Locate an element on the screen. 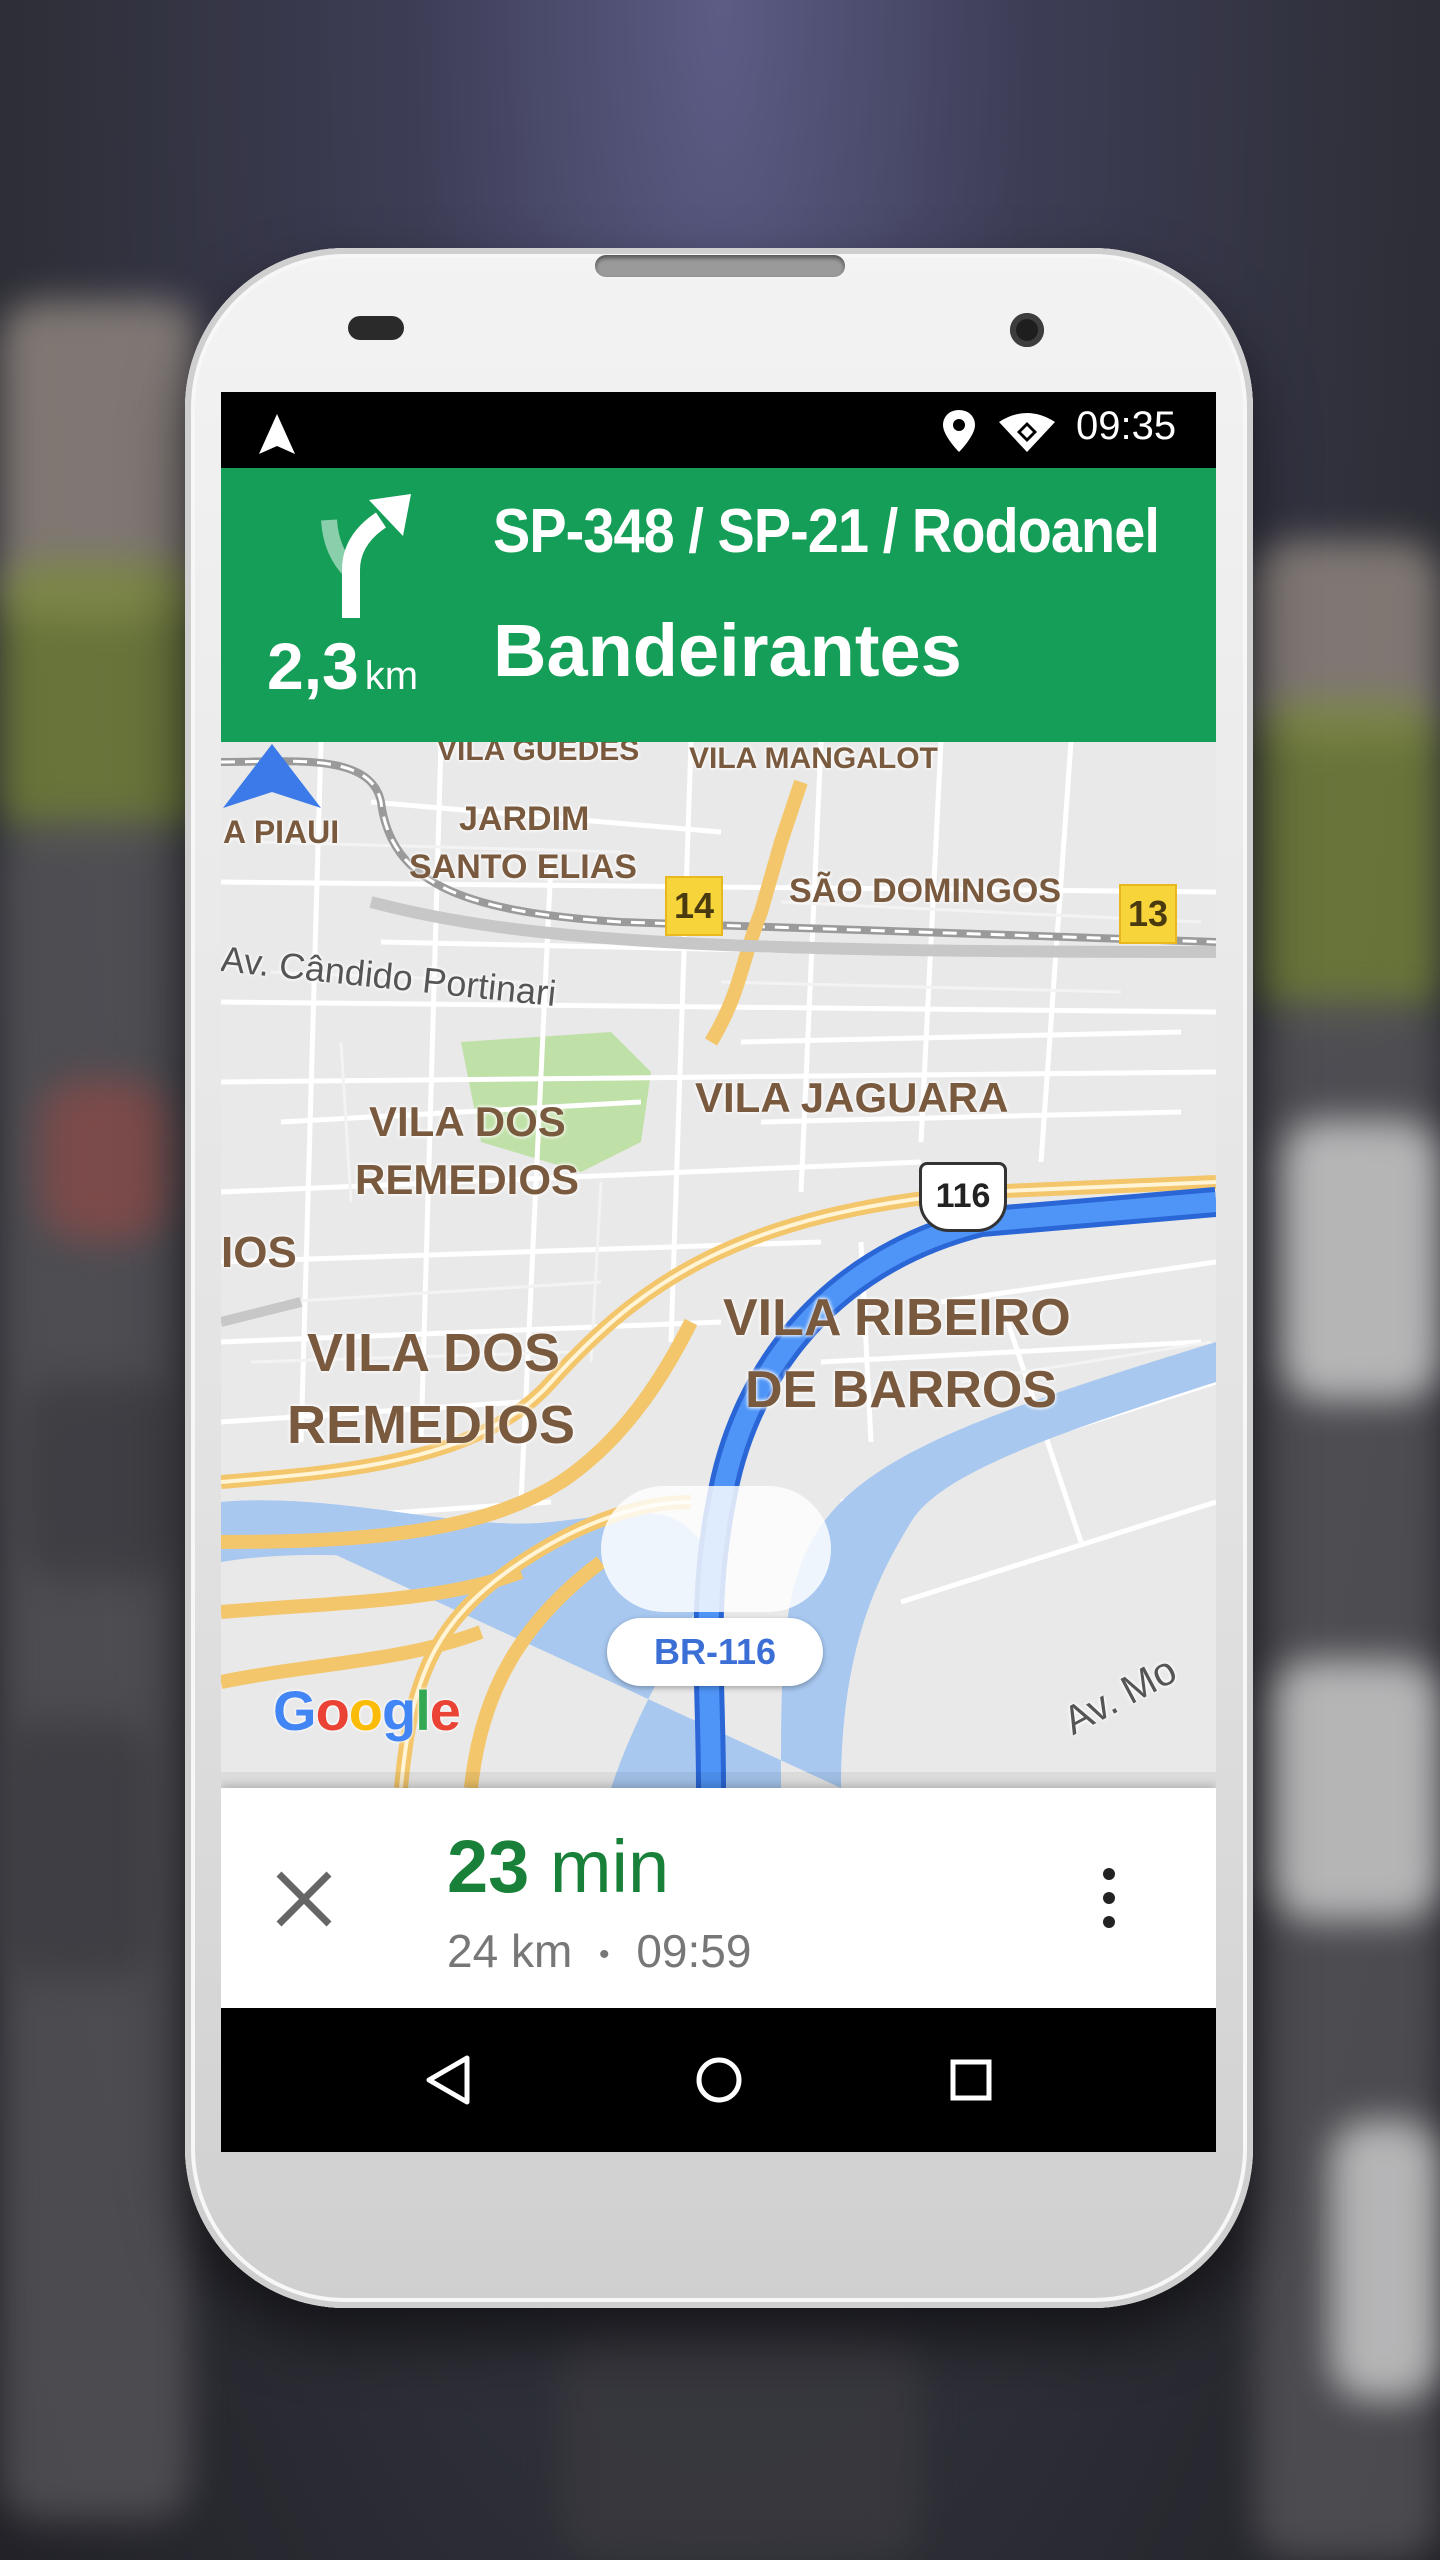  google-logo: Google is located at coordinates (367, 1710).